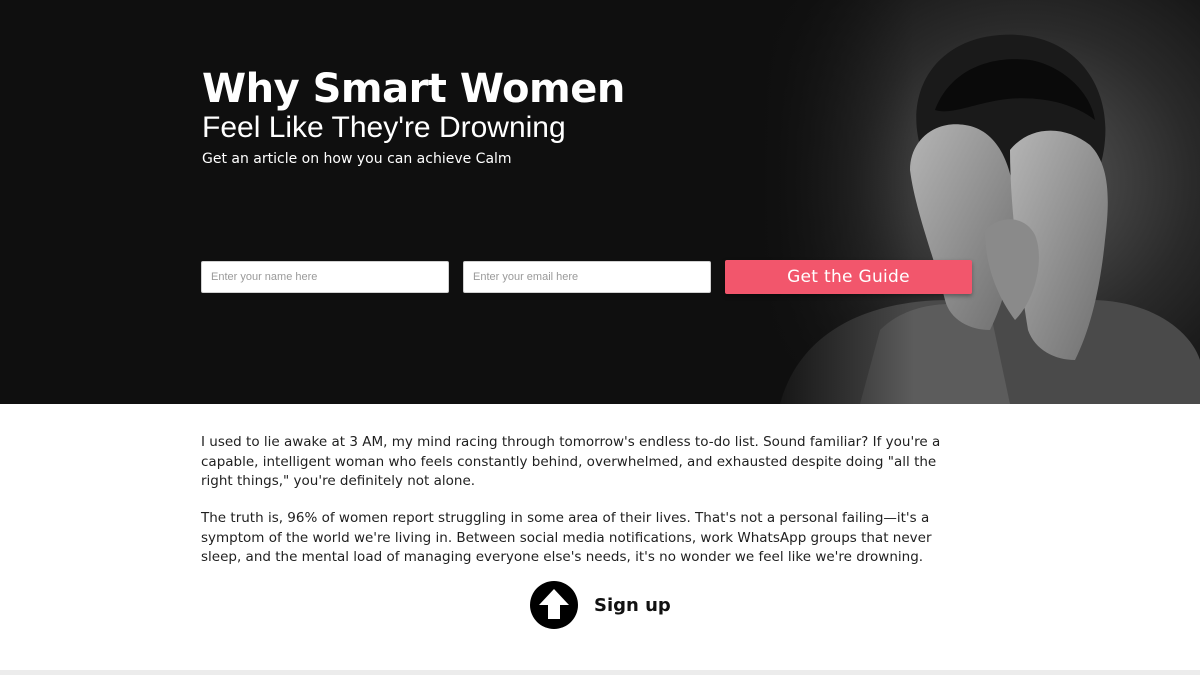 The width and height of the screenshot is (1200, 675). Describe the element at coordinates (413, 89) in the screenshot. I see `hero-title: Why Smart Women` at that location.